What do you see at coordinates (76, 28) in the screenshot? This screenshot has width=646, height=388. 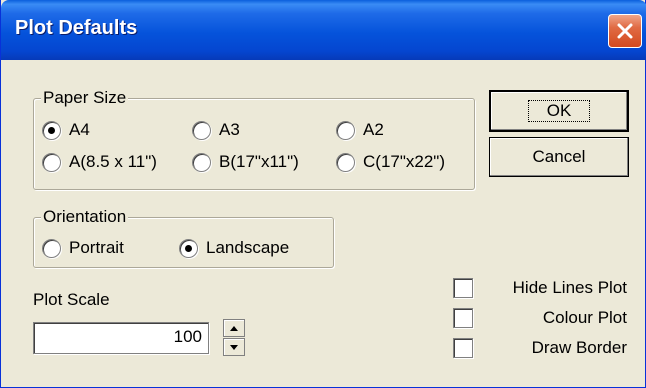 I see `dialog-title: Plot Defaults` at bounding box center [76, 28].